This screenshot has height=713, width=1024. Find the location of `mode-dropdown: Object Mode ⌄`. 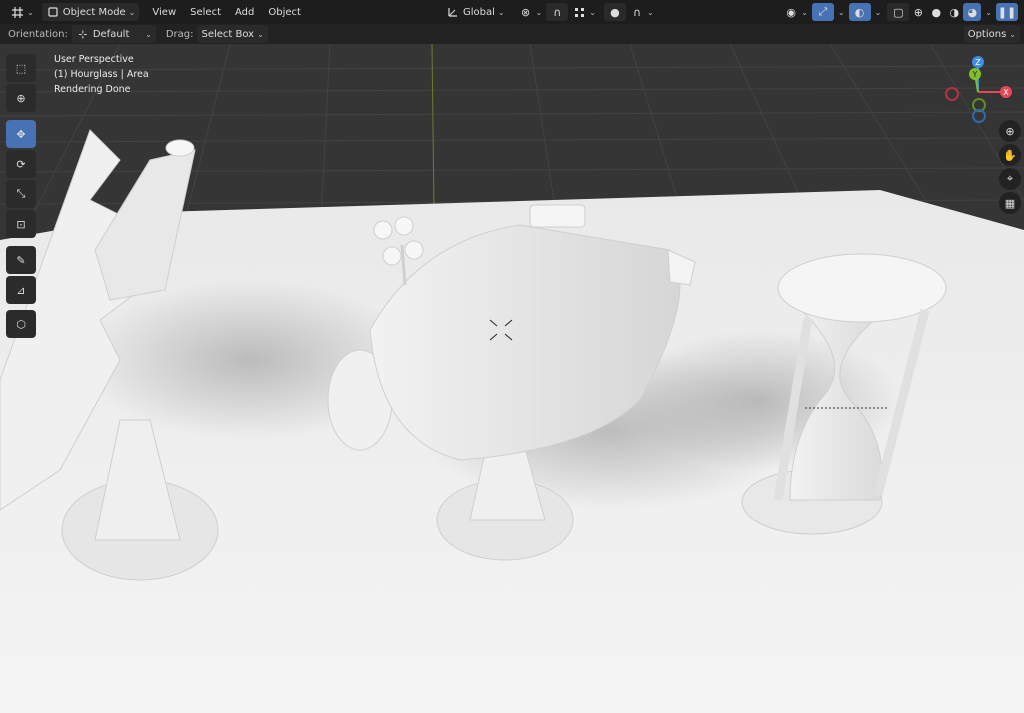

mode-dropdown: Object Mode ⌄ is located at coordinates (90, 12).